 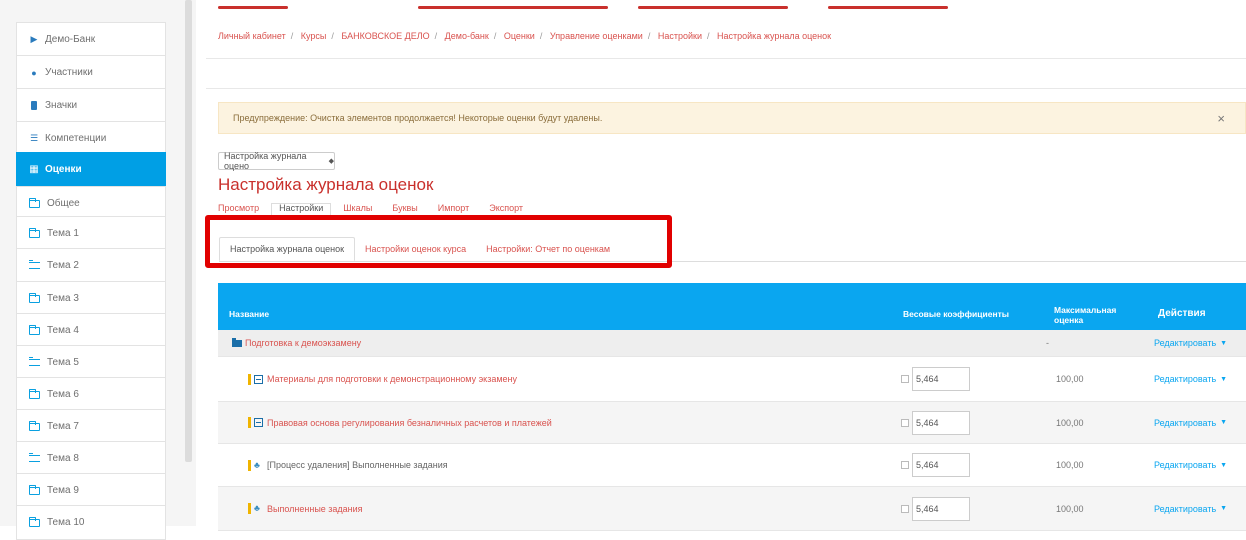 I want to click on highlight-box, so click(x=438, y=241).